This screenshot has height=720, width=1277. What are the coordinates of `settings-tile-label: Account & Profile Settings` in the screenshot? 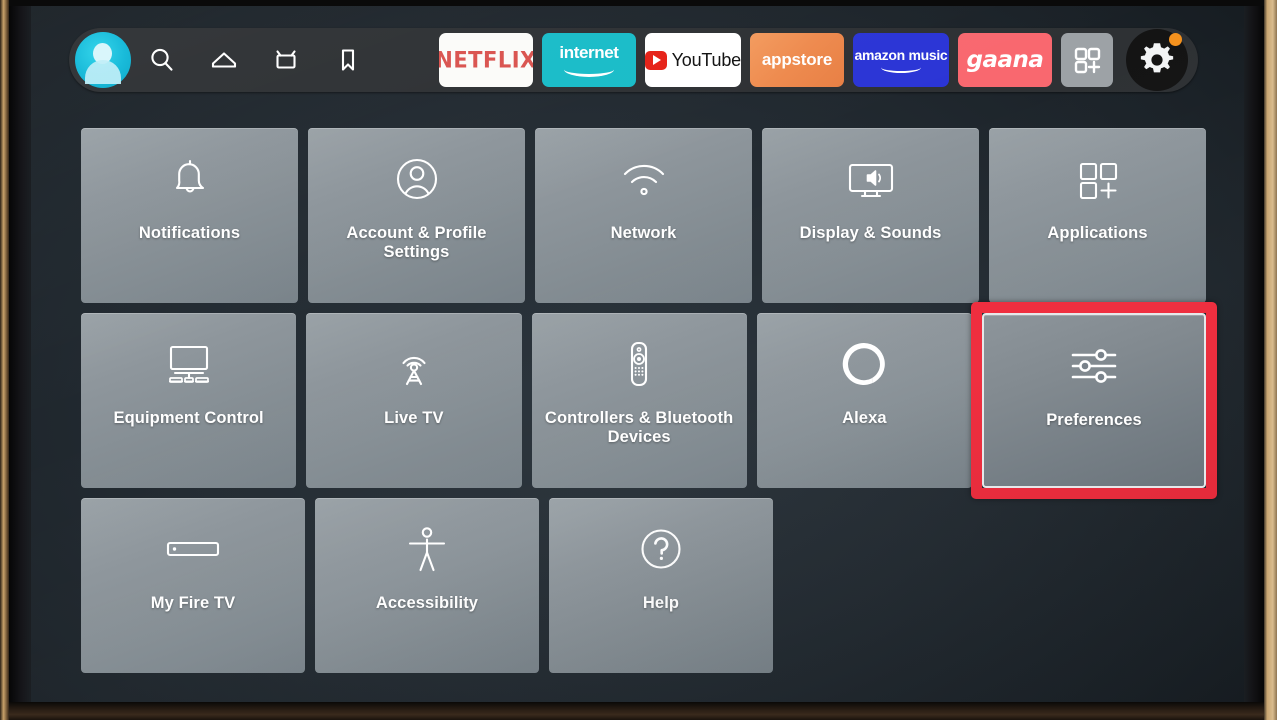 It's located at (416, 243).